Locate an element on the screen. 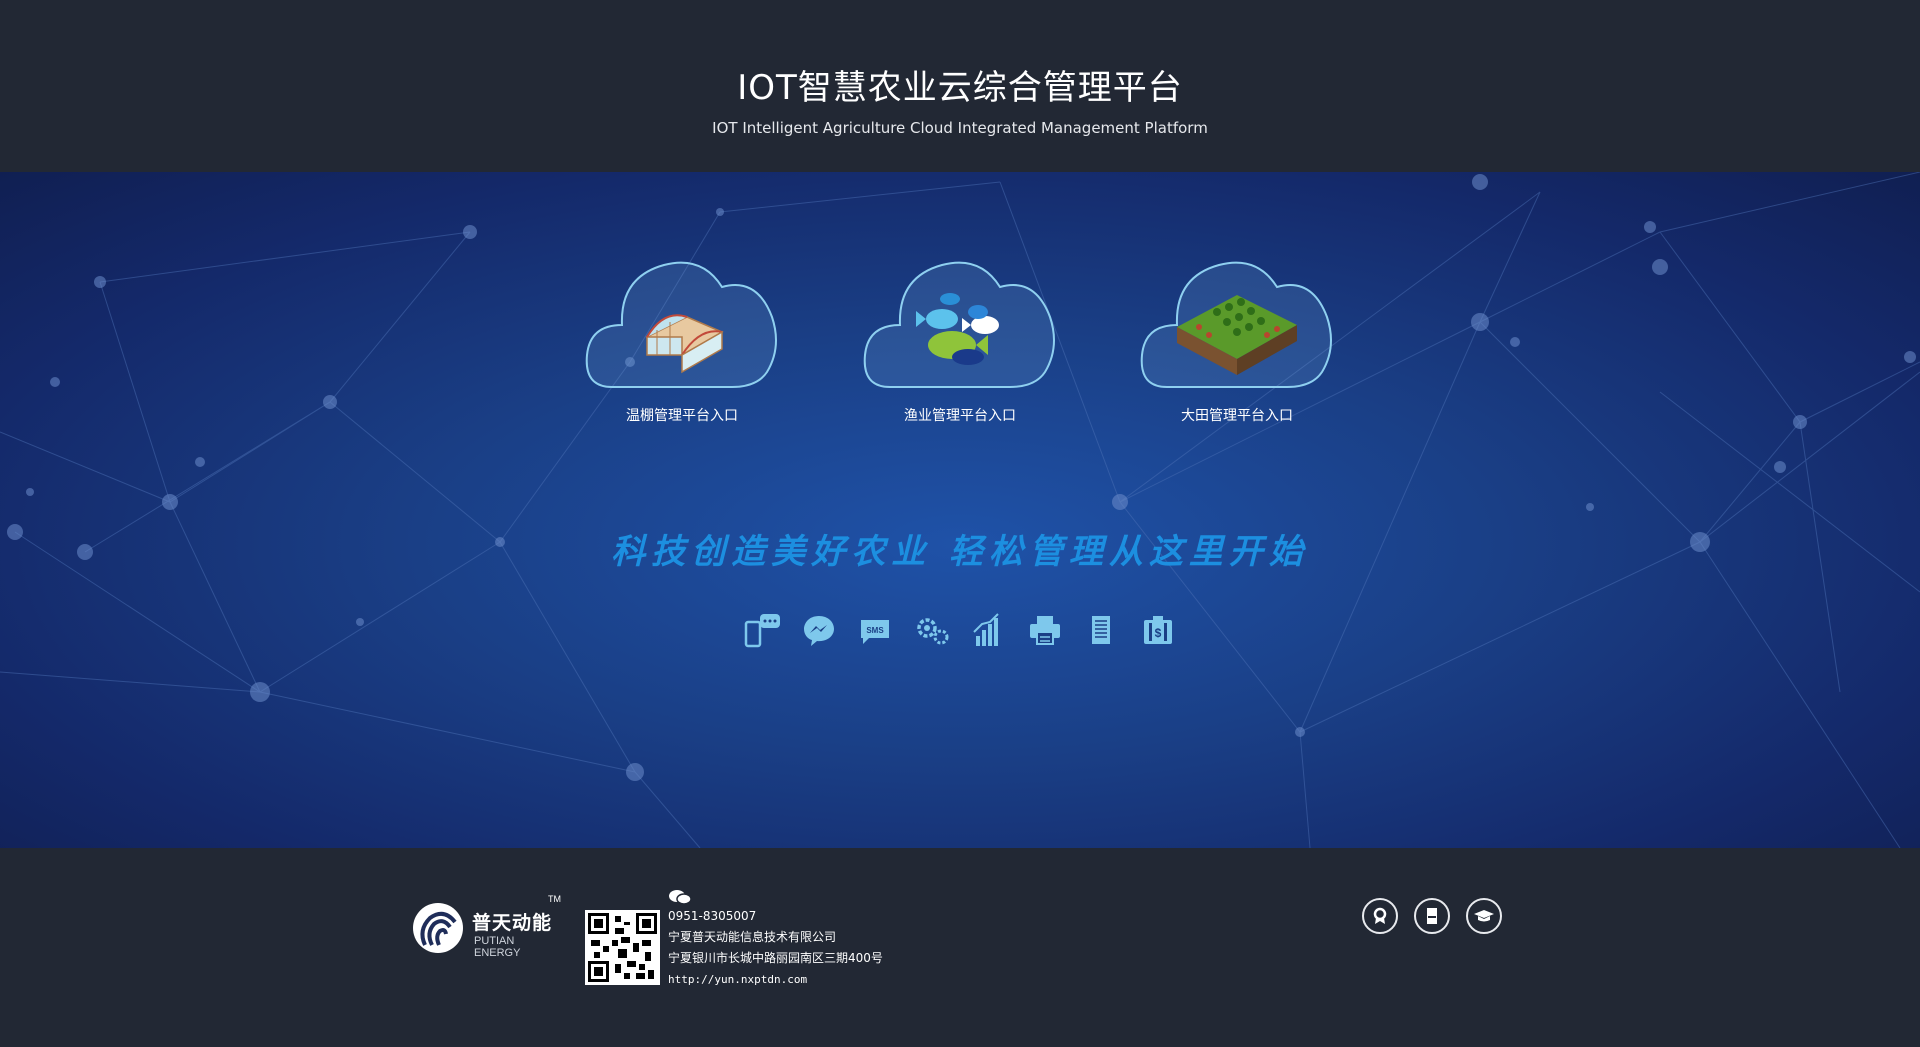 The image size is (1920, 1047). portal-field: 大田管理平台入口 is located at coordinates (1237, 336).